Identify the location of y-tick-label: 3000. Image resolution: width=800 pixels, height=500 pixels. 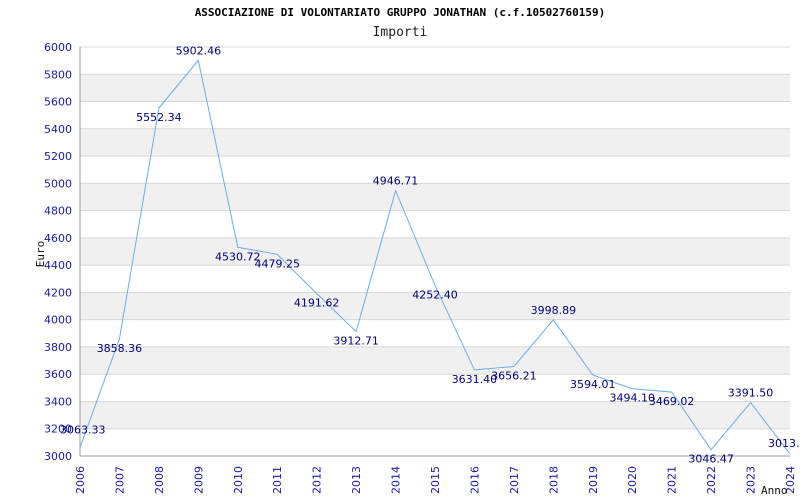
(58, 456).